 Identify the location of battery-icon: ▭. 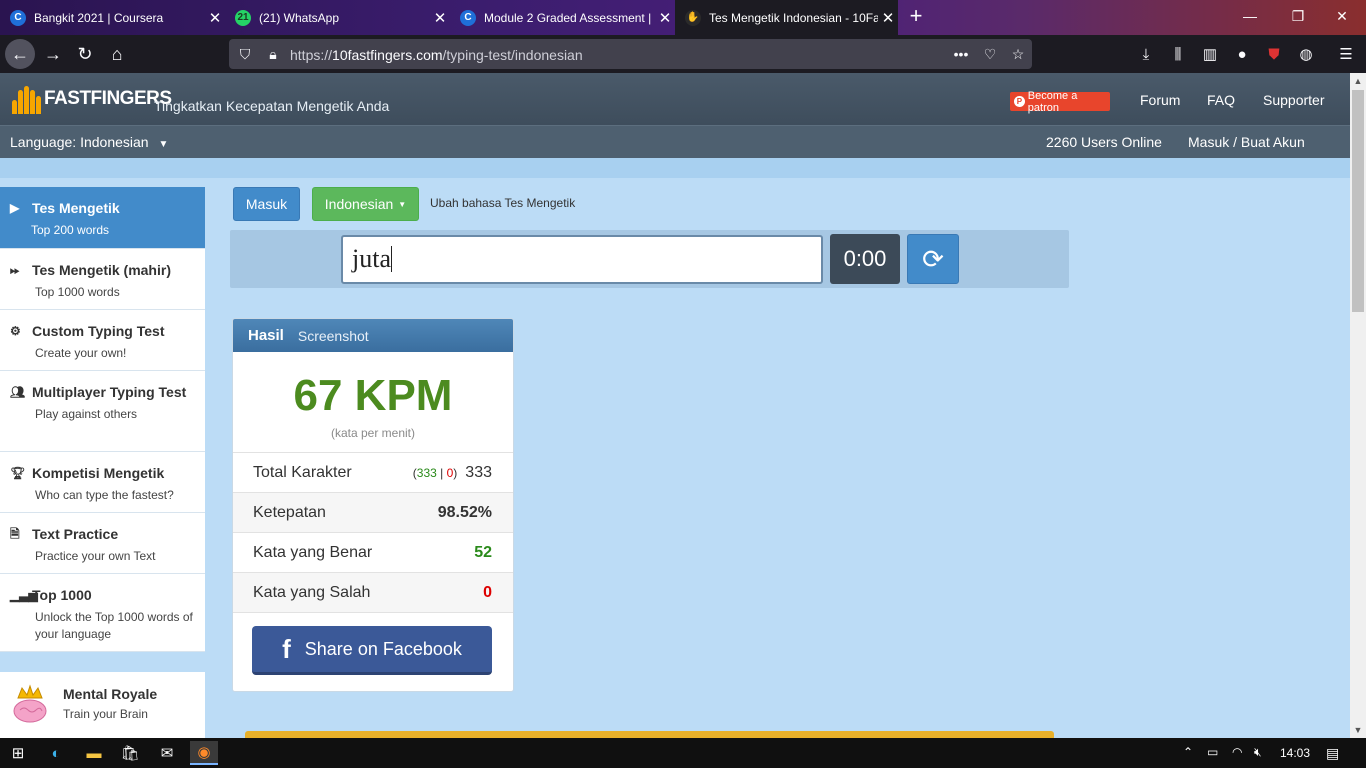
(1212, 752).